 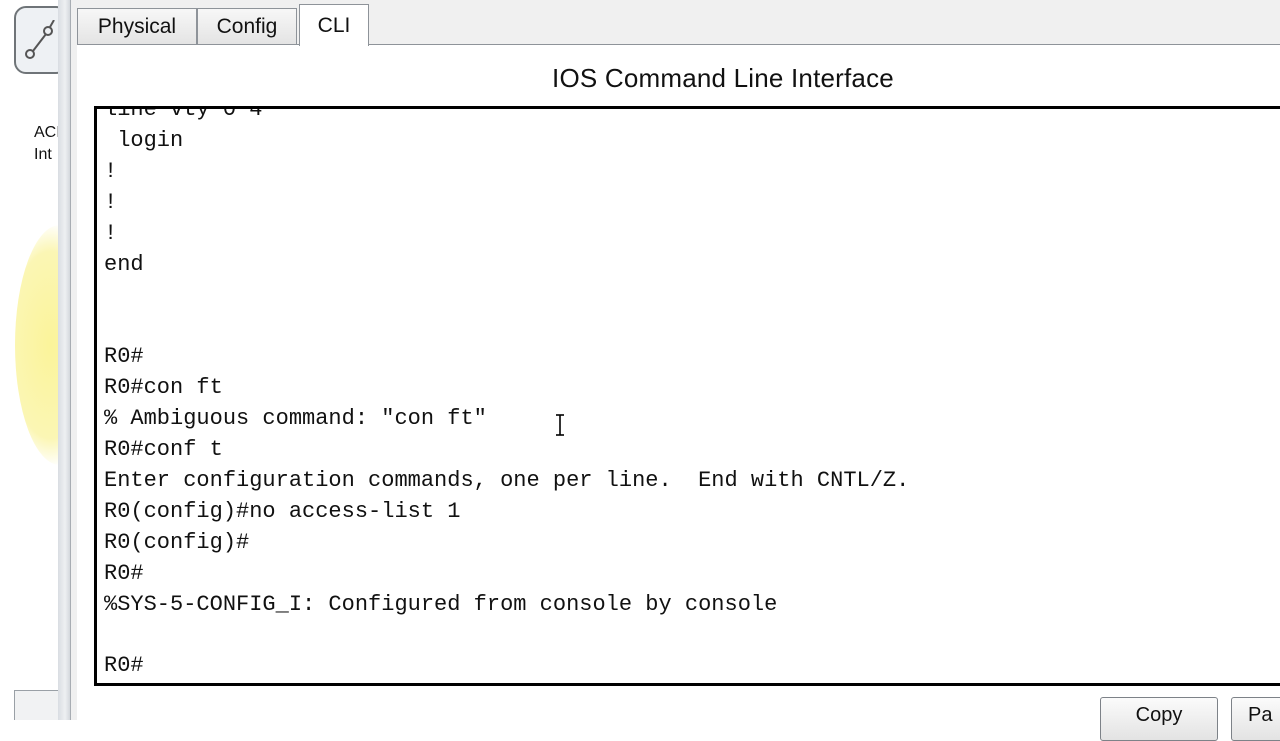 I want to click on copy-button: Copy, so click(x=1159, y=719).